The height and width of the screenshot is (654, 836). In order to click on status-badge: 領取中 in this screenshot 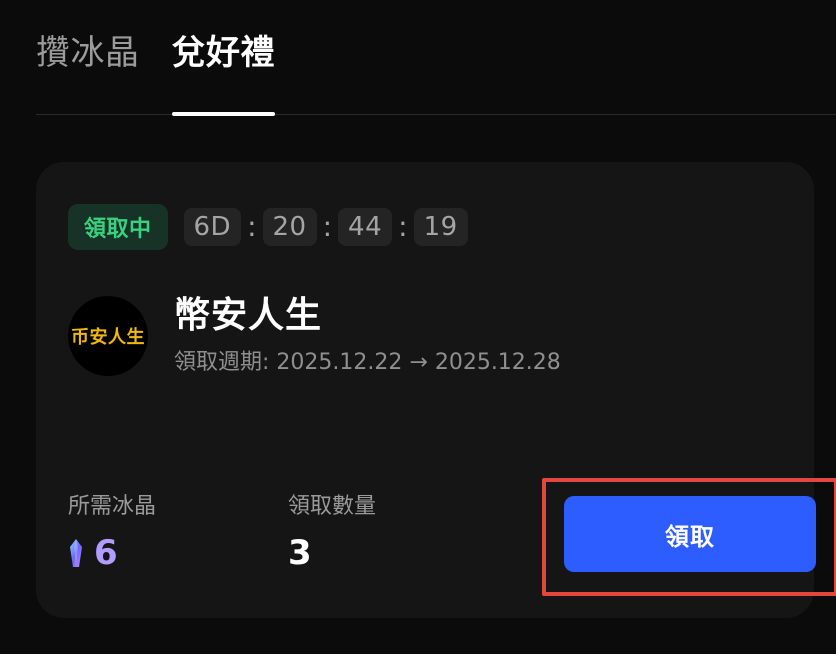, I will do `click(118, 227)`.